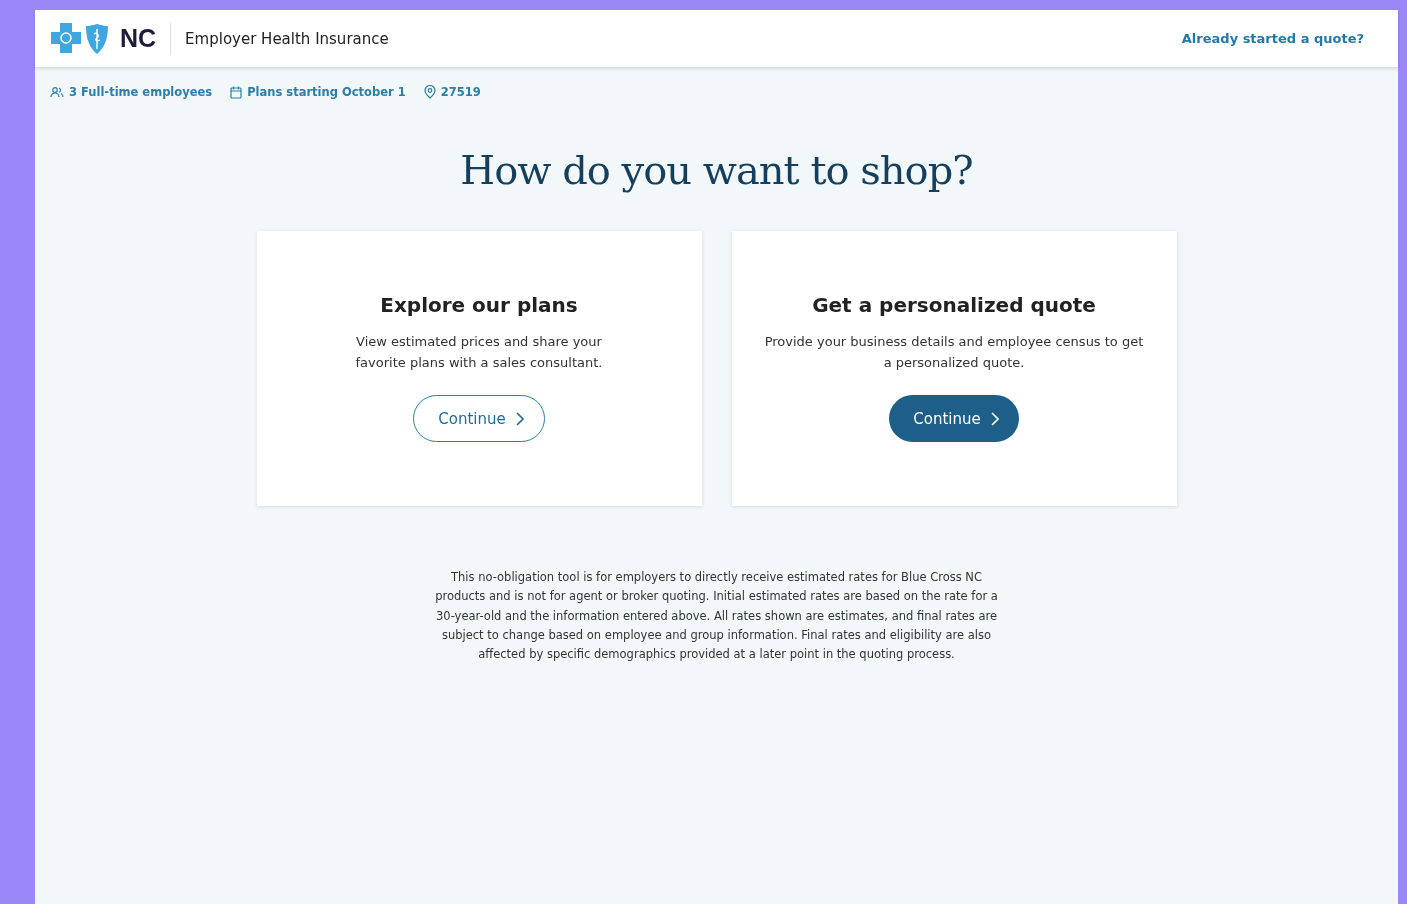 The image size is (1407, 904). Describe the element at coordinates (138, 38) in the screenshot. I see `logo-text: NC` at that location.